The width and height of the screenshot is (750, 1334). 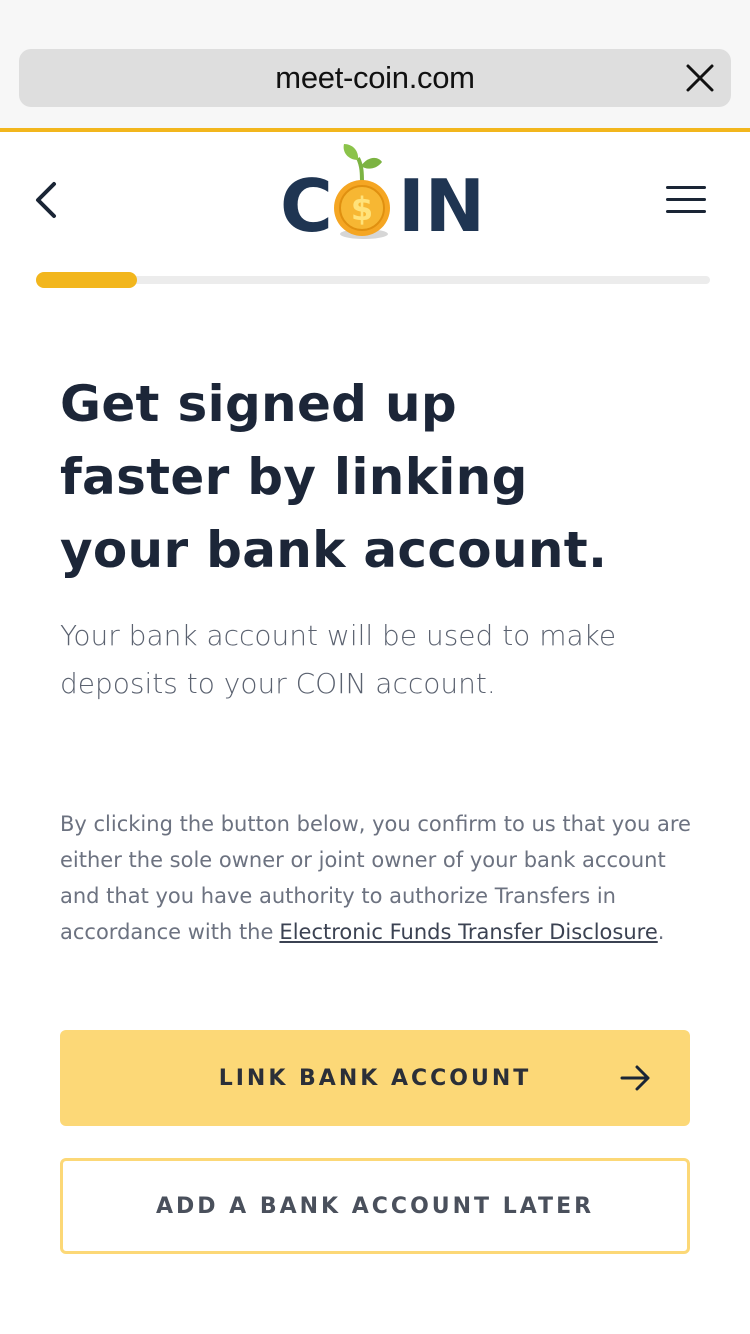 I want to click on menu-bar-top, so click(x=686, y=187).